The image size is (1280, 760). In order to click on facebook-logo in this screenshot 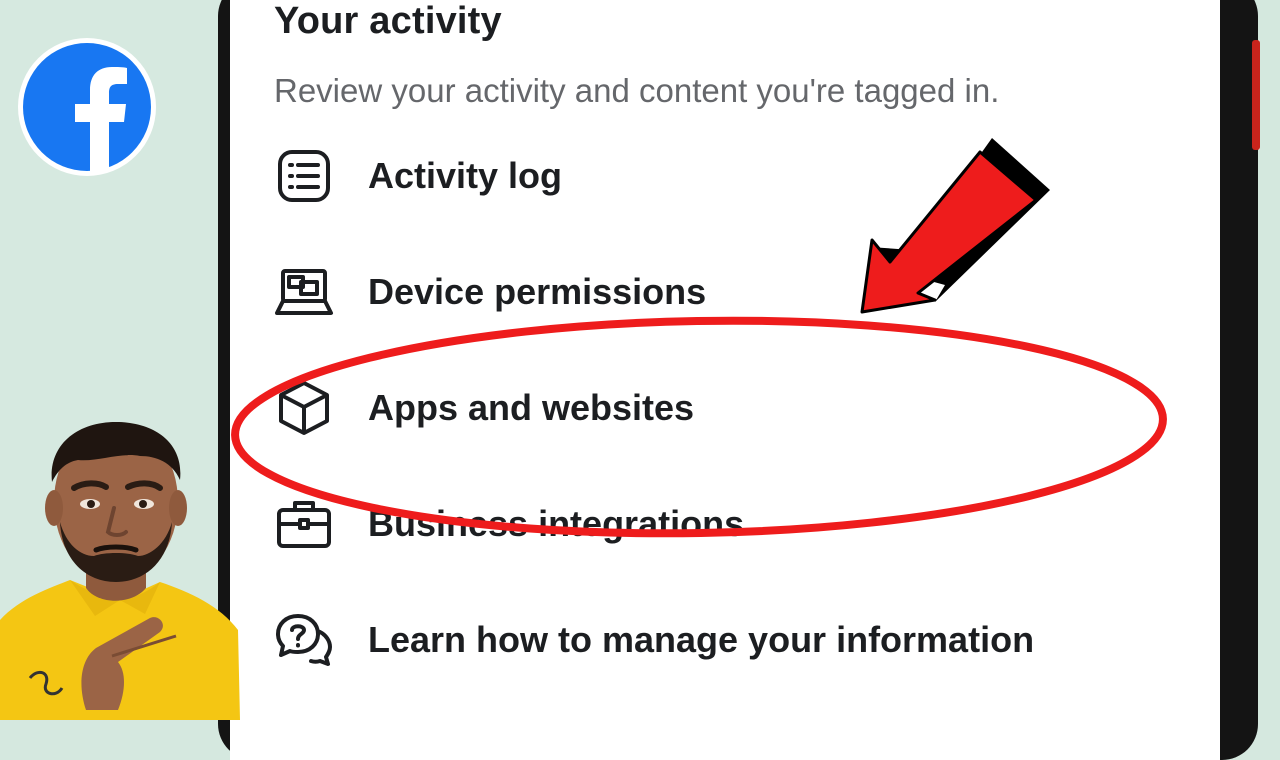, I will do `click(87, 107)`.